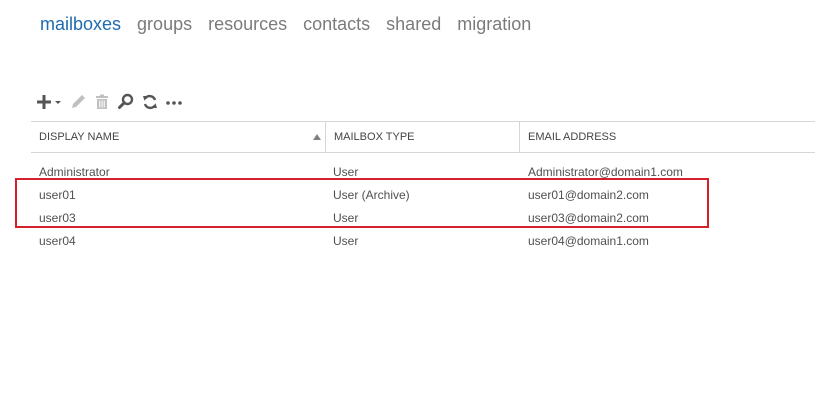  What do you see at coordinates (57, 195) in the screenshot?
I see `display-name-cell: user01` at bounding box center [57, 195].